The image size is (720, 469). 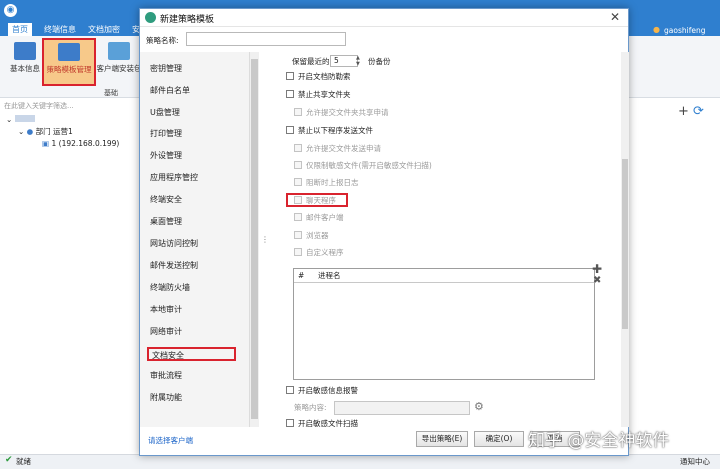 What do you see at coordinates (166, 156) in the screenshot?
I see `nav-item-4: 外设管理` at bounding box center [166, 156].